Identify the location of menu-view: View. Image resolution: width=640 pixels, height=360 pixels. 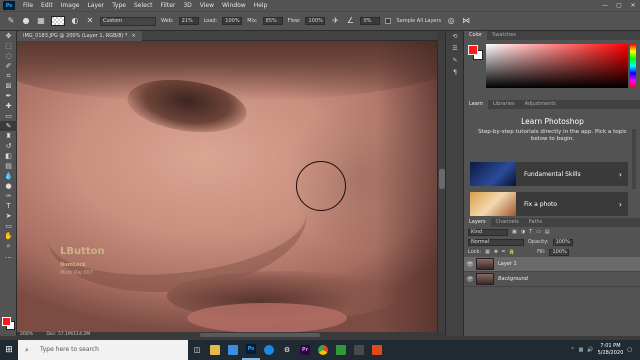
(207, 5).